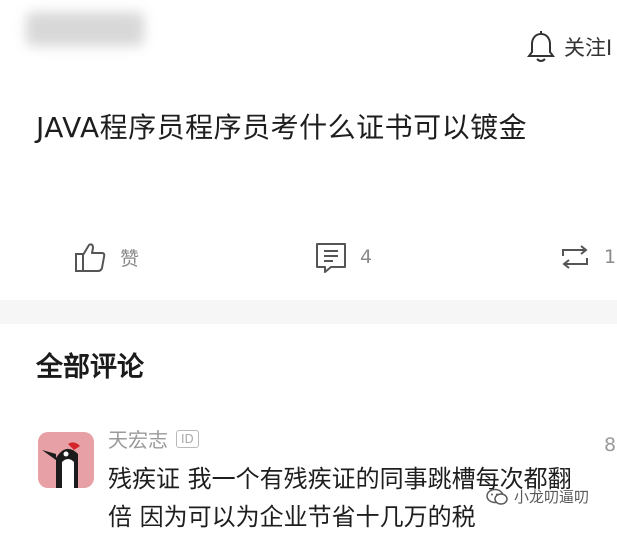 The image size is (617, 536). Describe the element at coordinates (575, 257) in the screenshot. I see `repost-icon` at that location.